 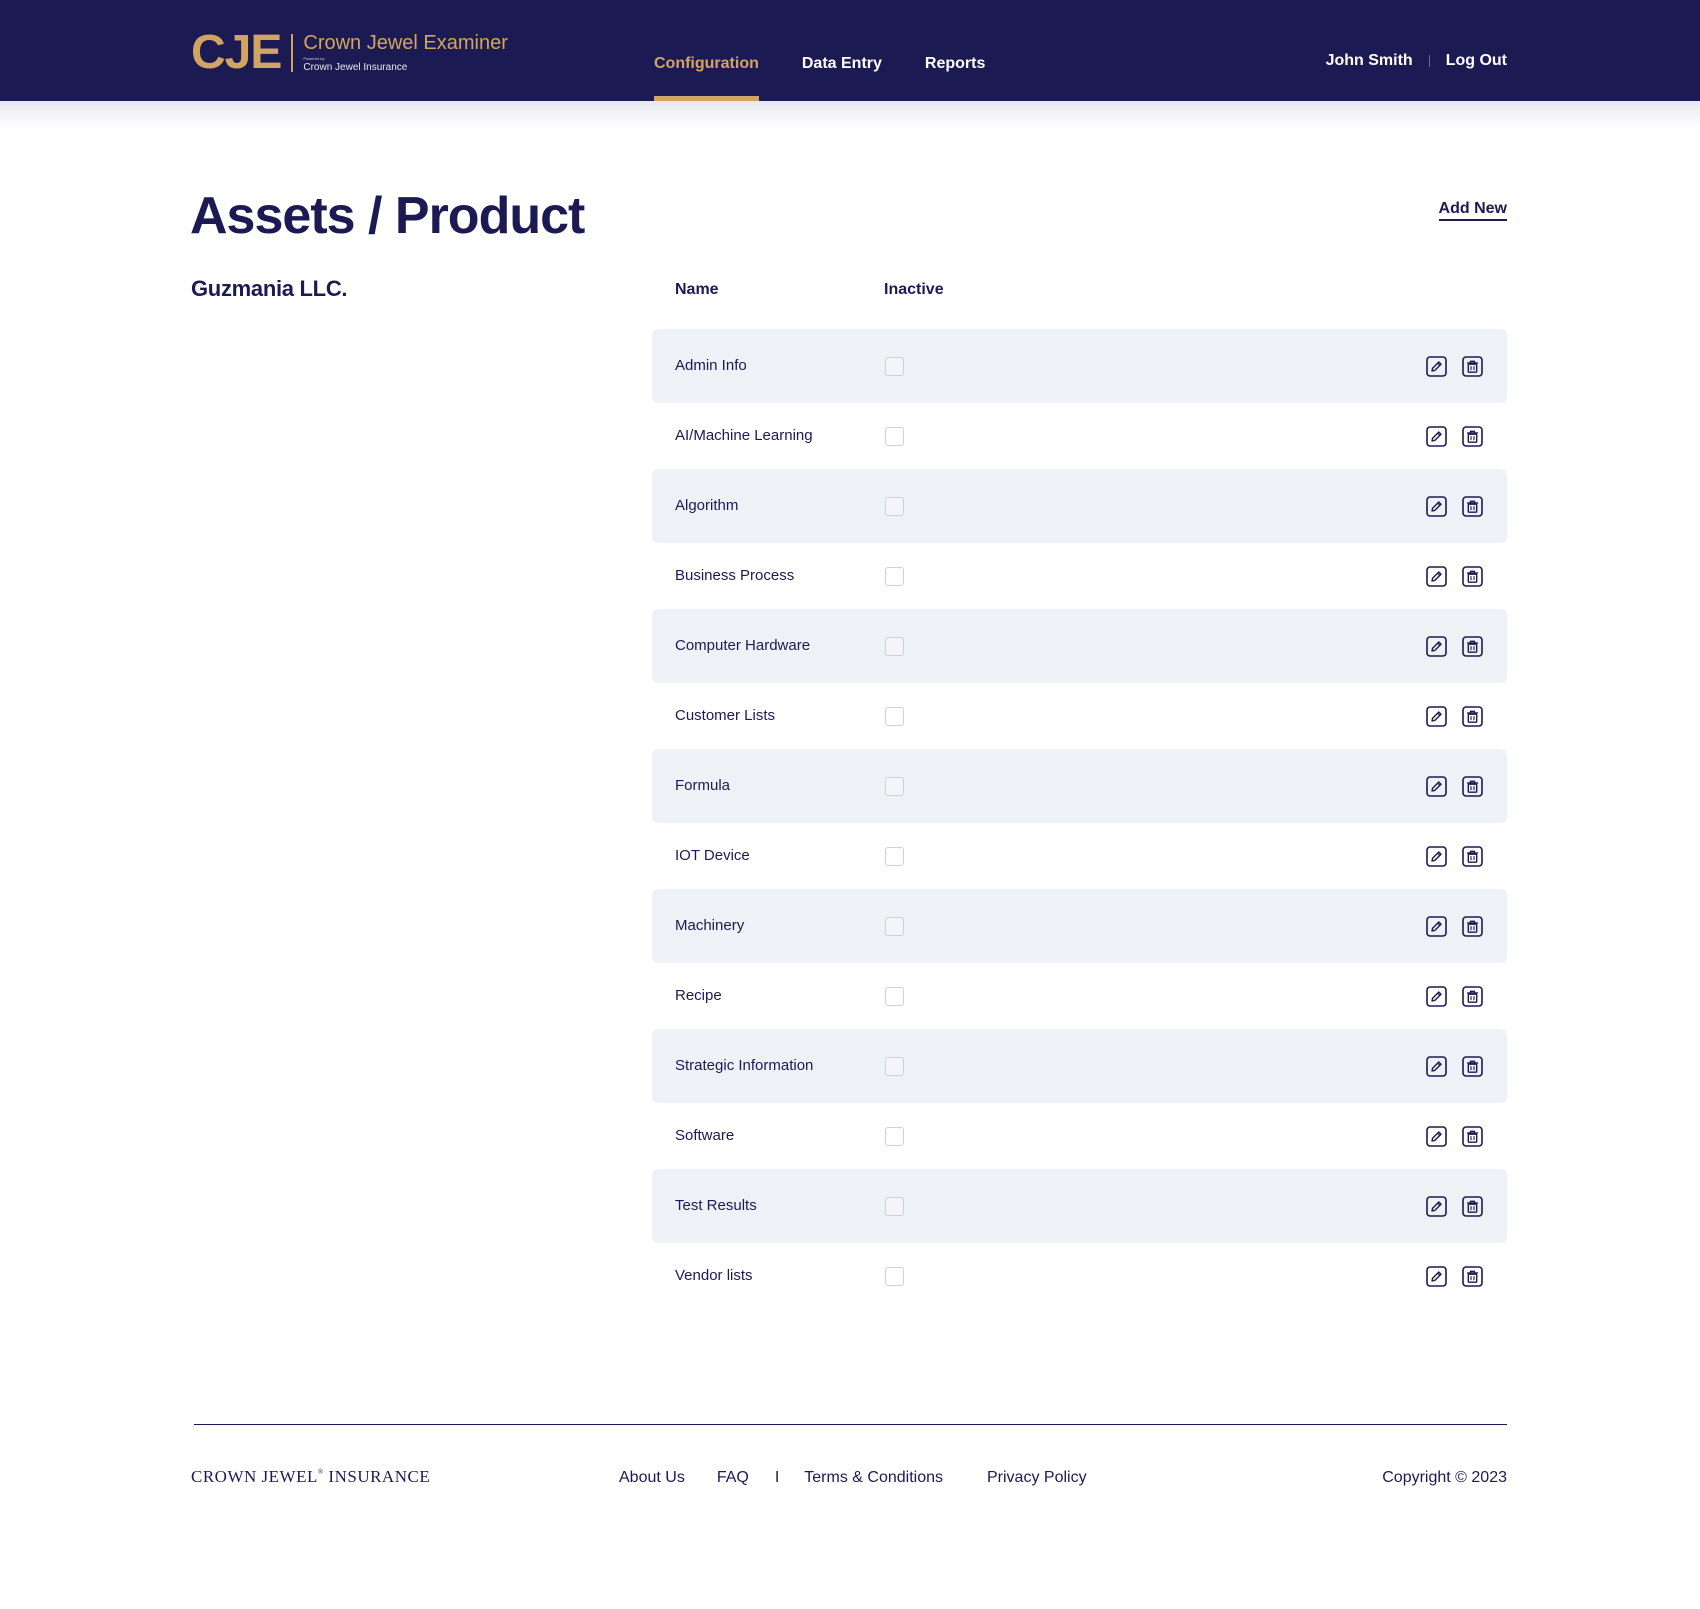 What do you see at coordinates (733, 1478) in the screenshot?
I see `footer-link-faq: FAQ` at bounding box center [733, 1478].